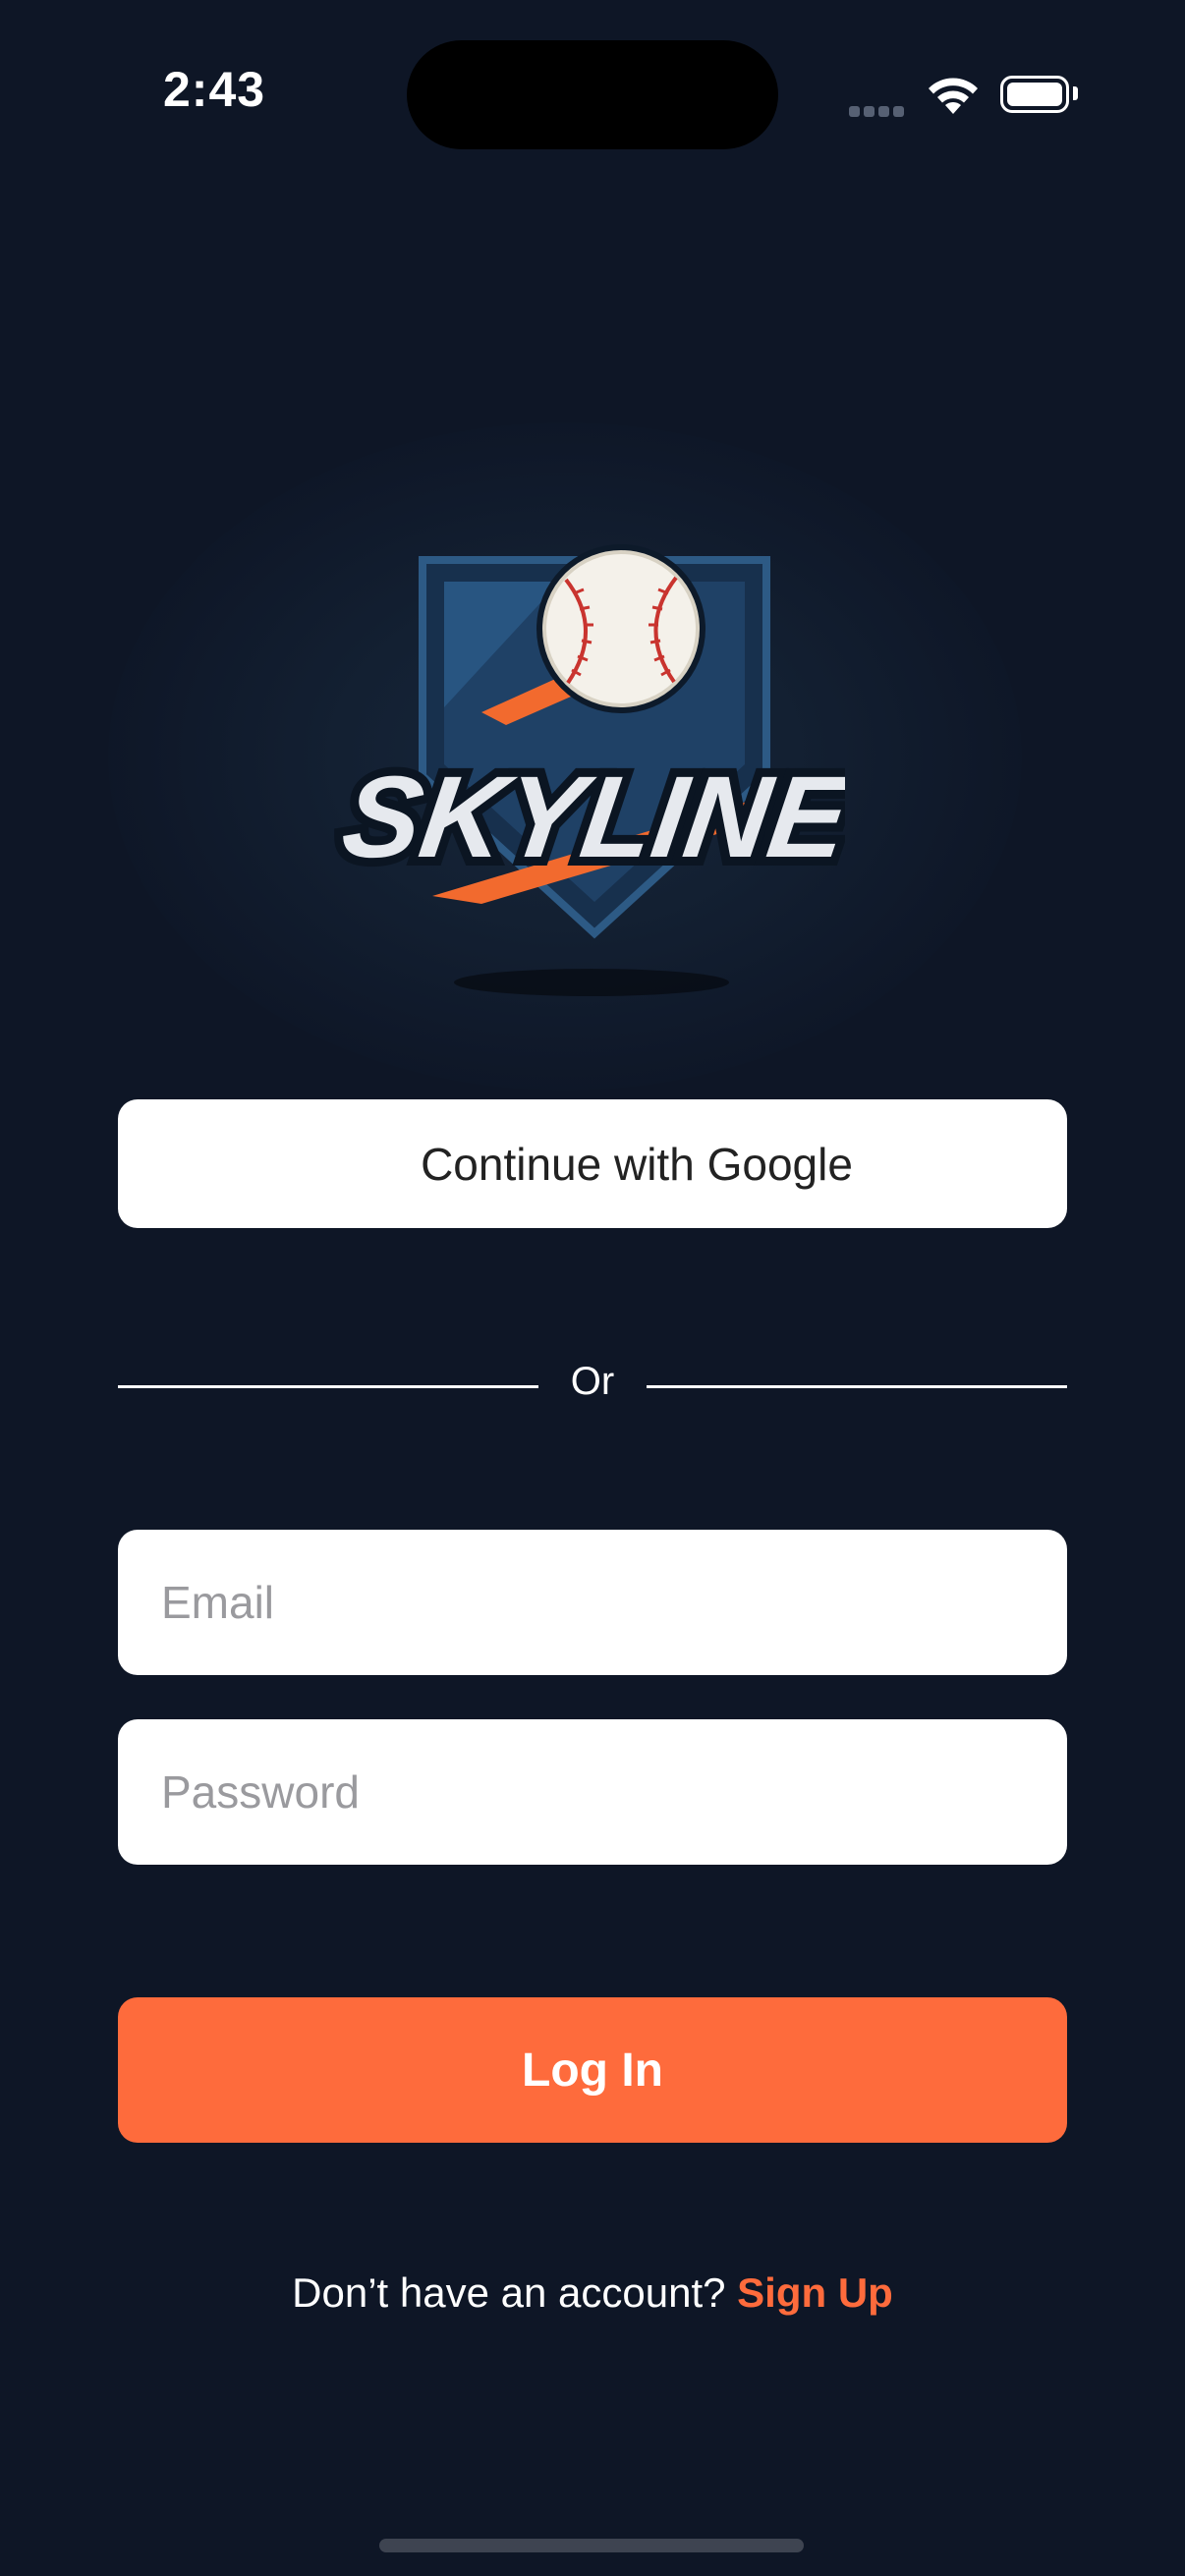 This screenshot has height=2576, width=1185. I want to click on svg-text: SKYLINE, so click(590, 818).